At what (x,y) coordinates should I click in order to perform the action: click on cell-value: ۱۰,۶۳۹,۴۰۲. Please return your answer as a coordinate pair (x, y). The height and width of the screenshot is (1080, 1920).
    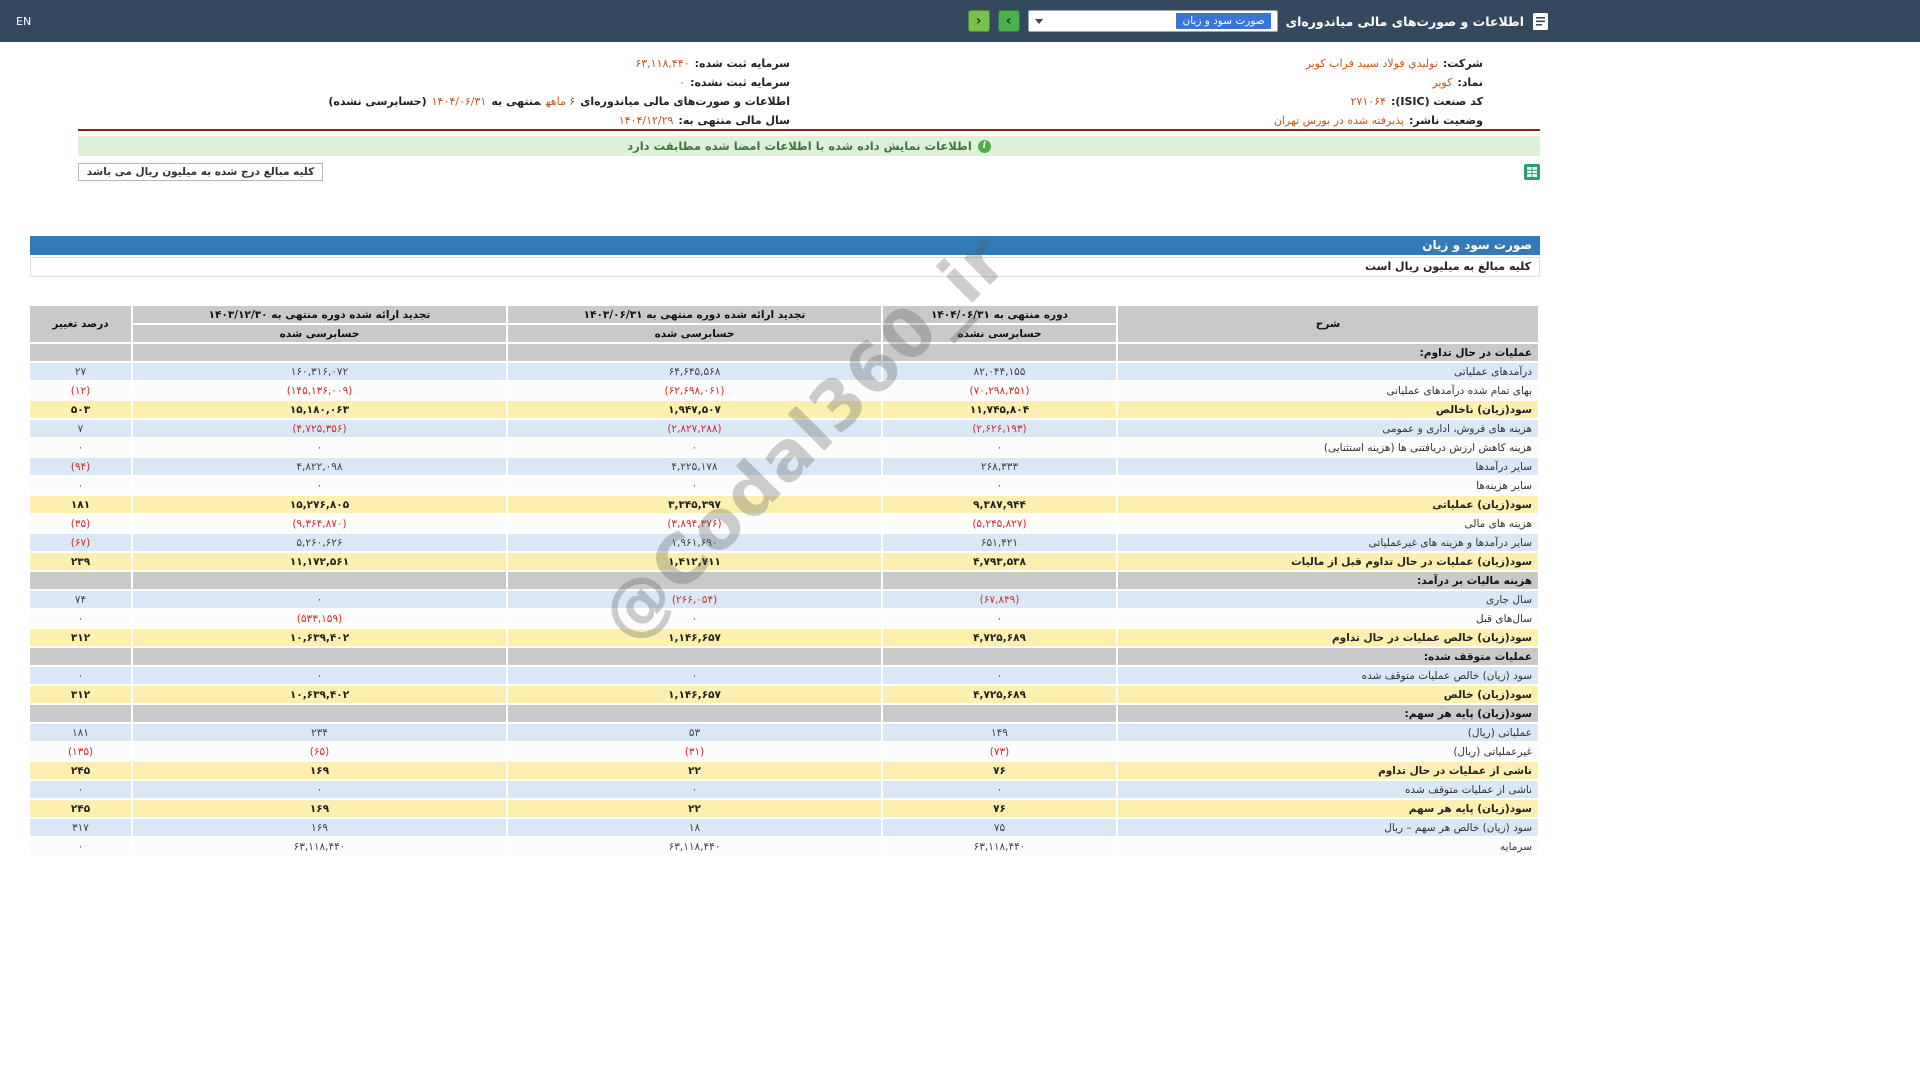
    Looking at the image, I should click on (319, 694).